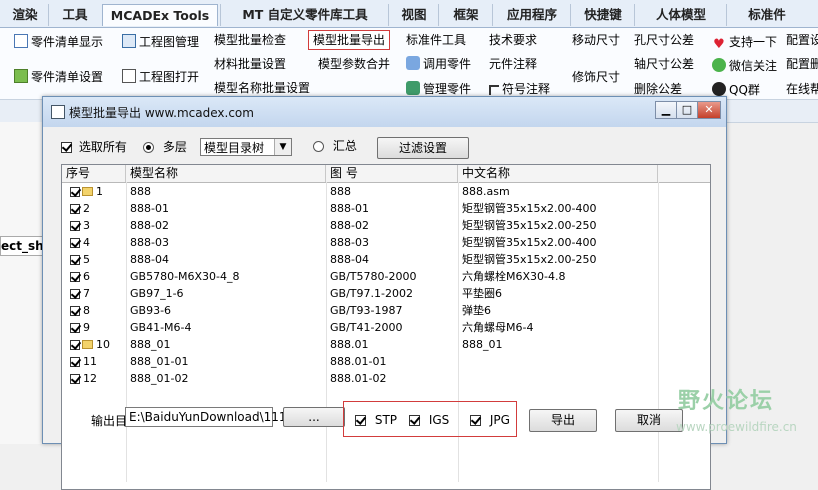  Describe the element at coordinates (160, 42) in the screenshot. I see `drawing-manager-button: 工程图管理` at that location.